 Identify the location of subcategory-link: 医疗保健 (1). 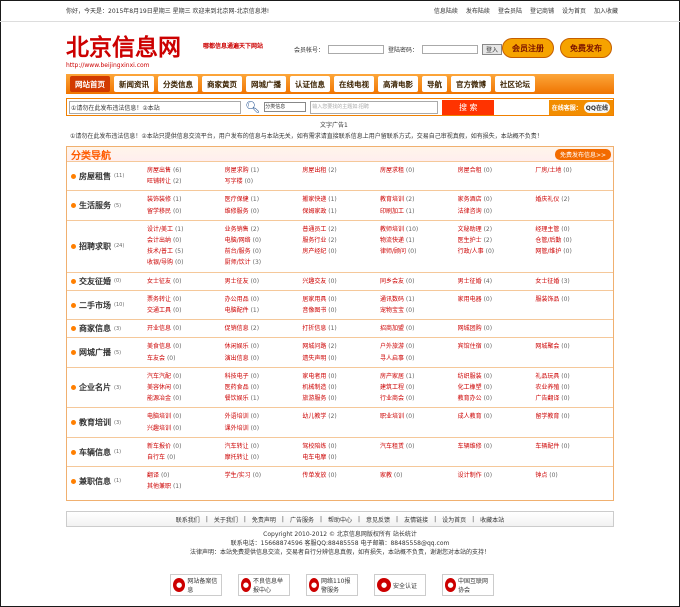
(264, 199).